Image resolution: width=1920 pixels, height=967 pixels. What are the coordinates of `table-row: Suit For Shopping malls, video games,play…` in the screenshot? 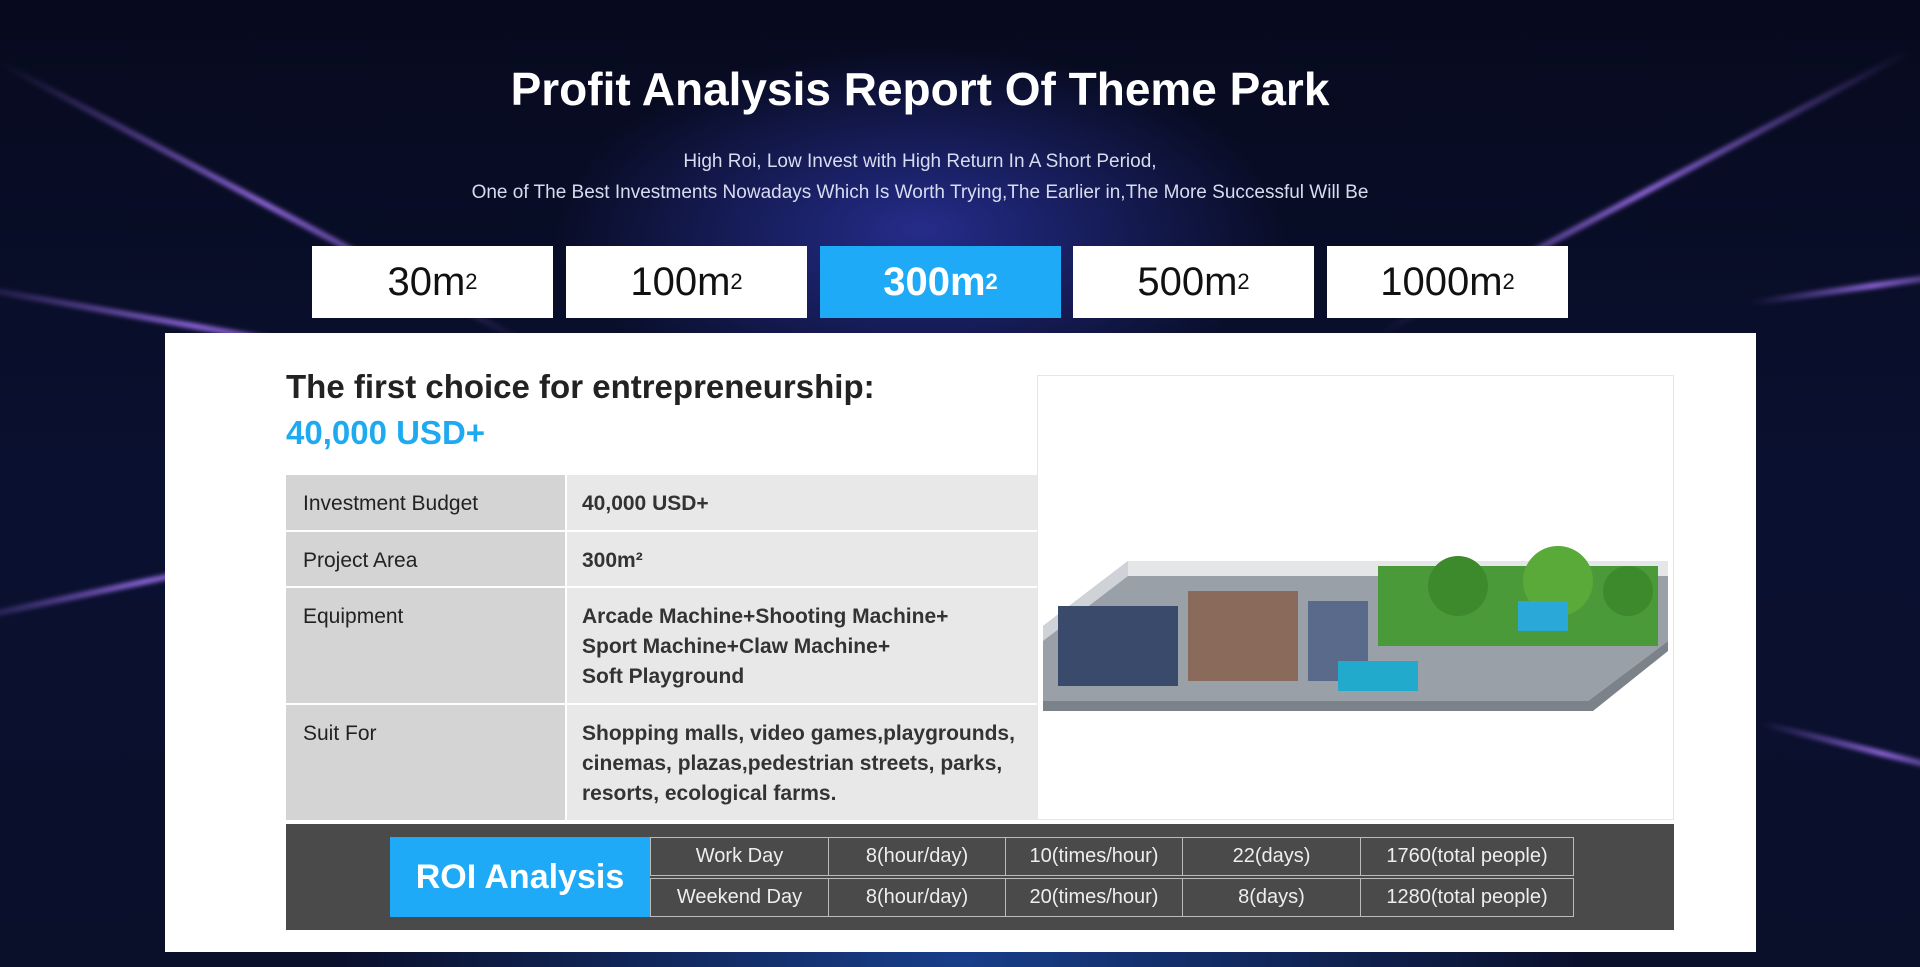 It's located at (661, 762).